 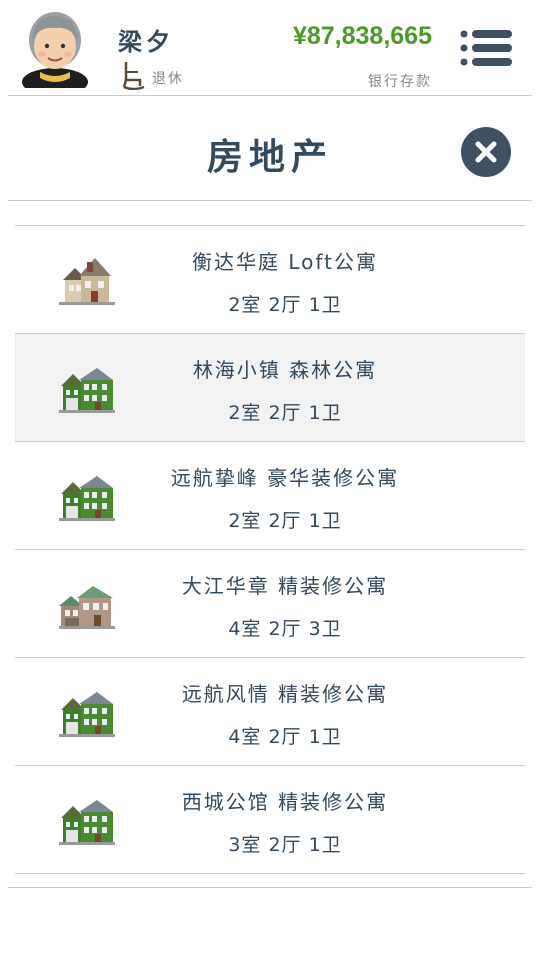 What do you see at coordinates (270, 604) in the screenshot?
I see `property-list-item: 大江华章 精装修公寓 4室 2厅 3卫` at bounding box center [270, 604].